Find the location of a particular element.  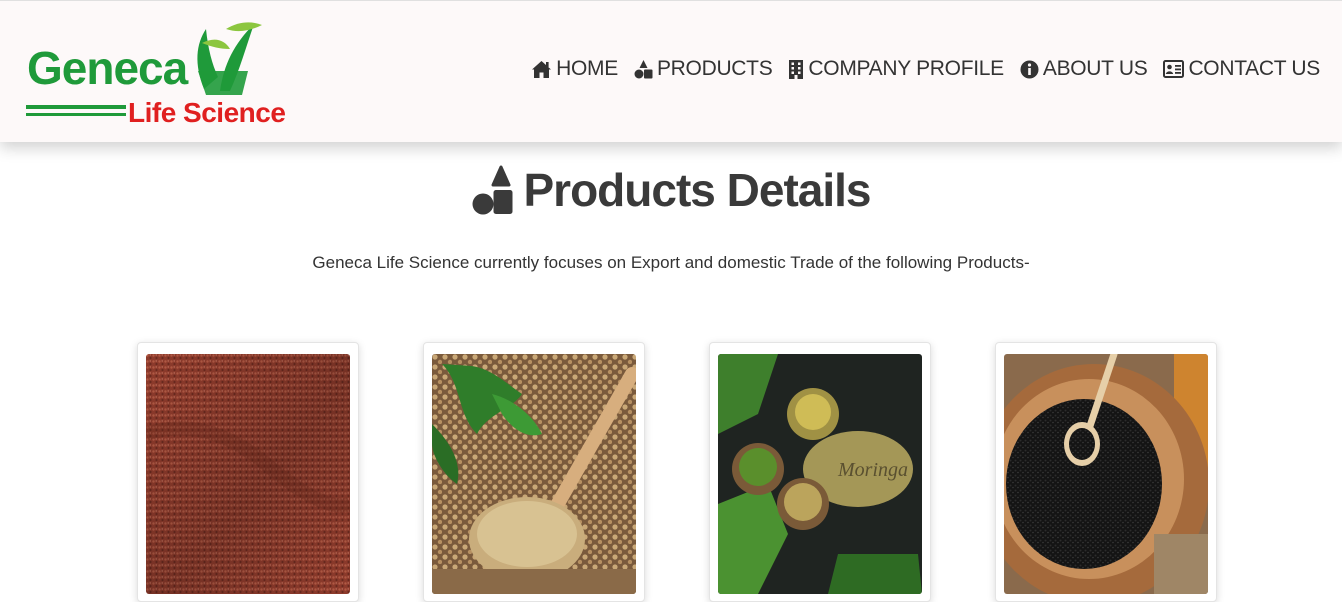

product-card: Moringa is located at coordinates (820, 472).